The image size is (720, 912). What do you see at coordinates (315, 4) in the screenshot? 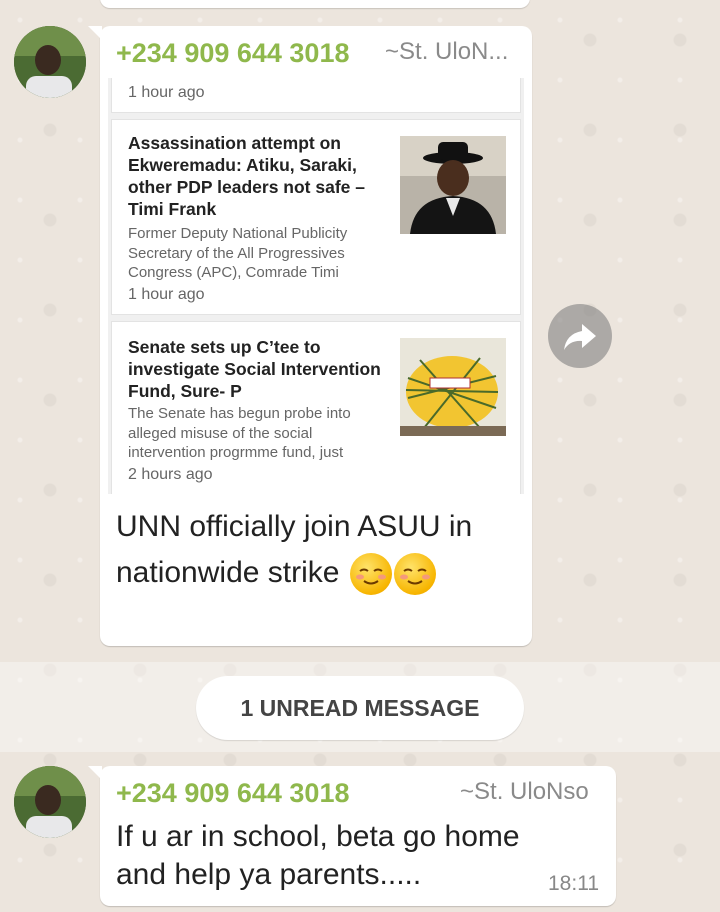
I see `previous-message-bubble` at bounding box center [315, 4].